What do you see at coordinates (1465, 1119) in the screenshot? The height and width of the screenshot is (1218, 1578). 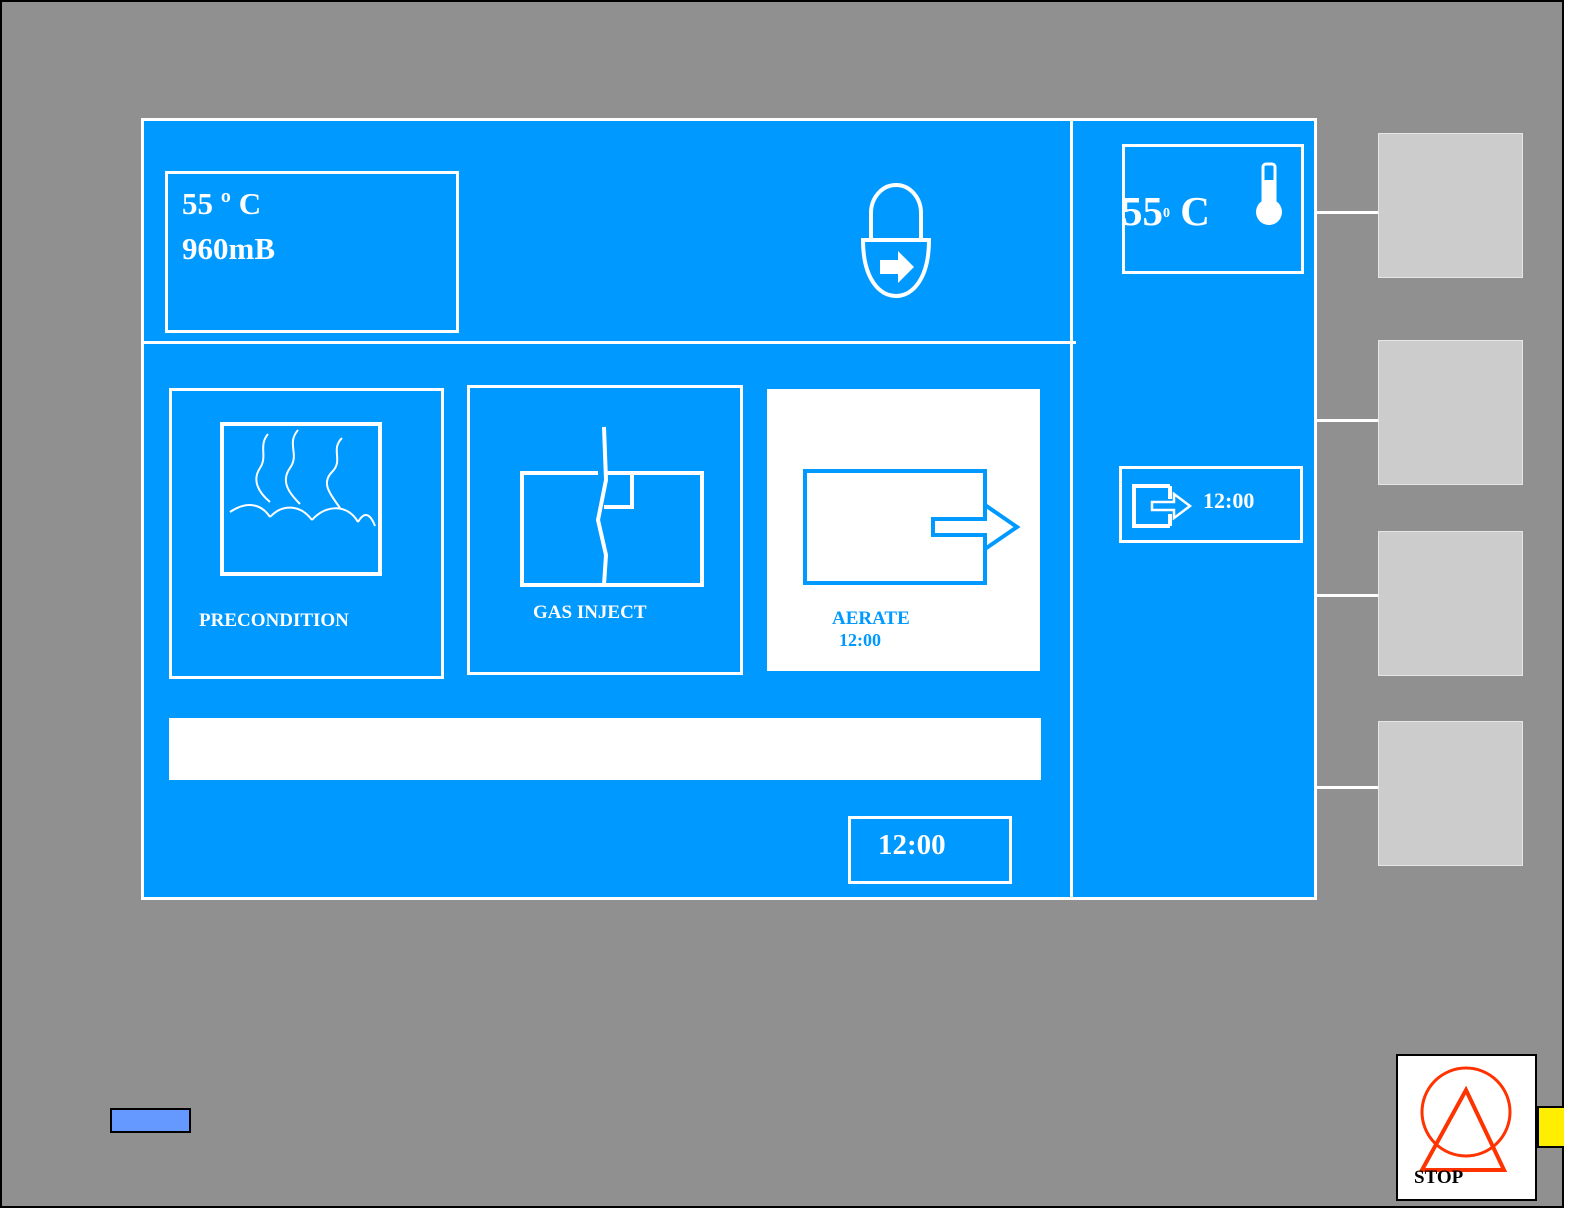 I see `stop-triangle-icon` at bounding box center [1465, 1119].